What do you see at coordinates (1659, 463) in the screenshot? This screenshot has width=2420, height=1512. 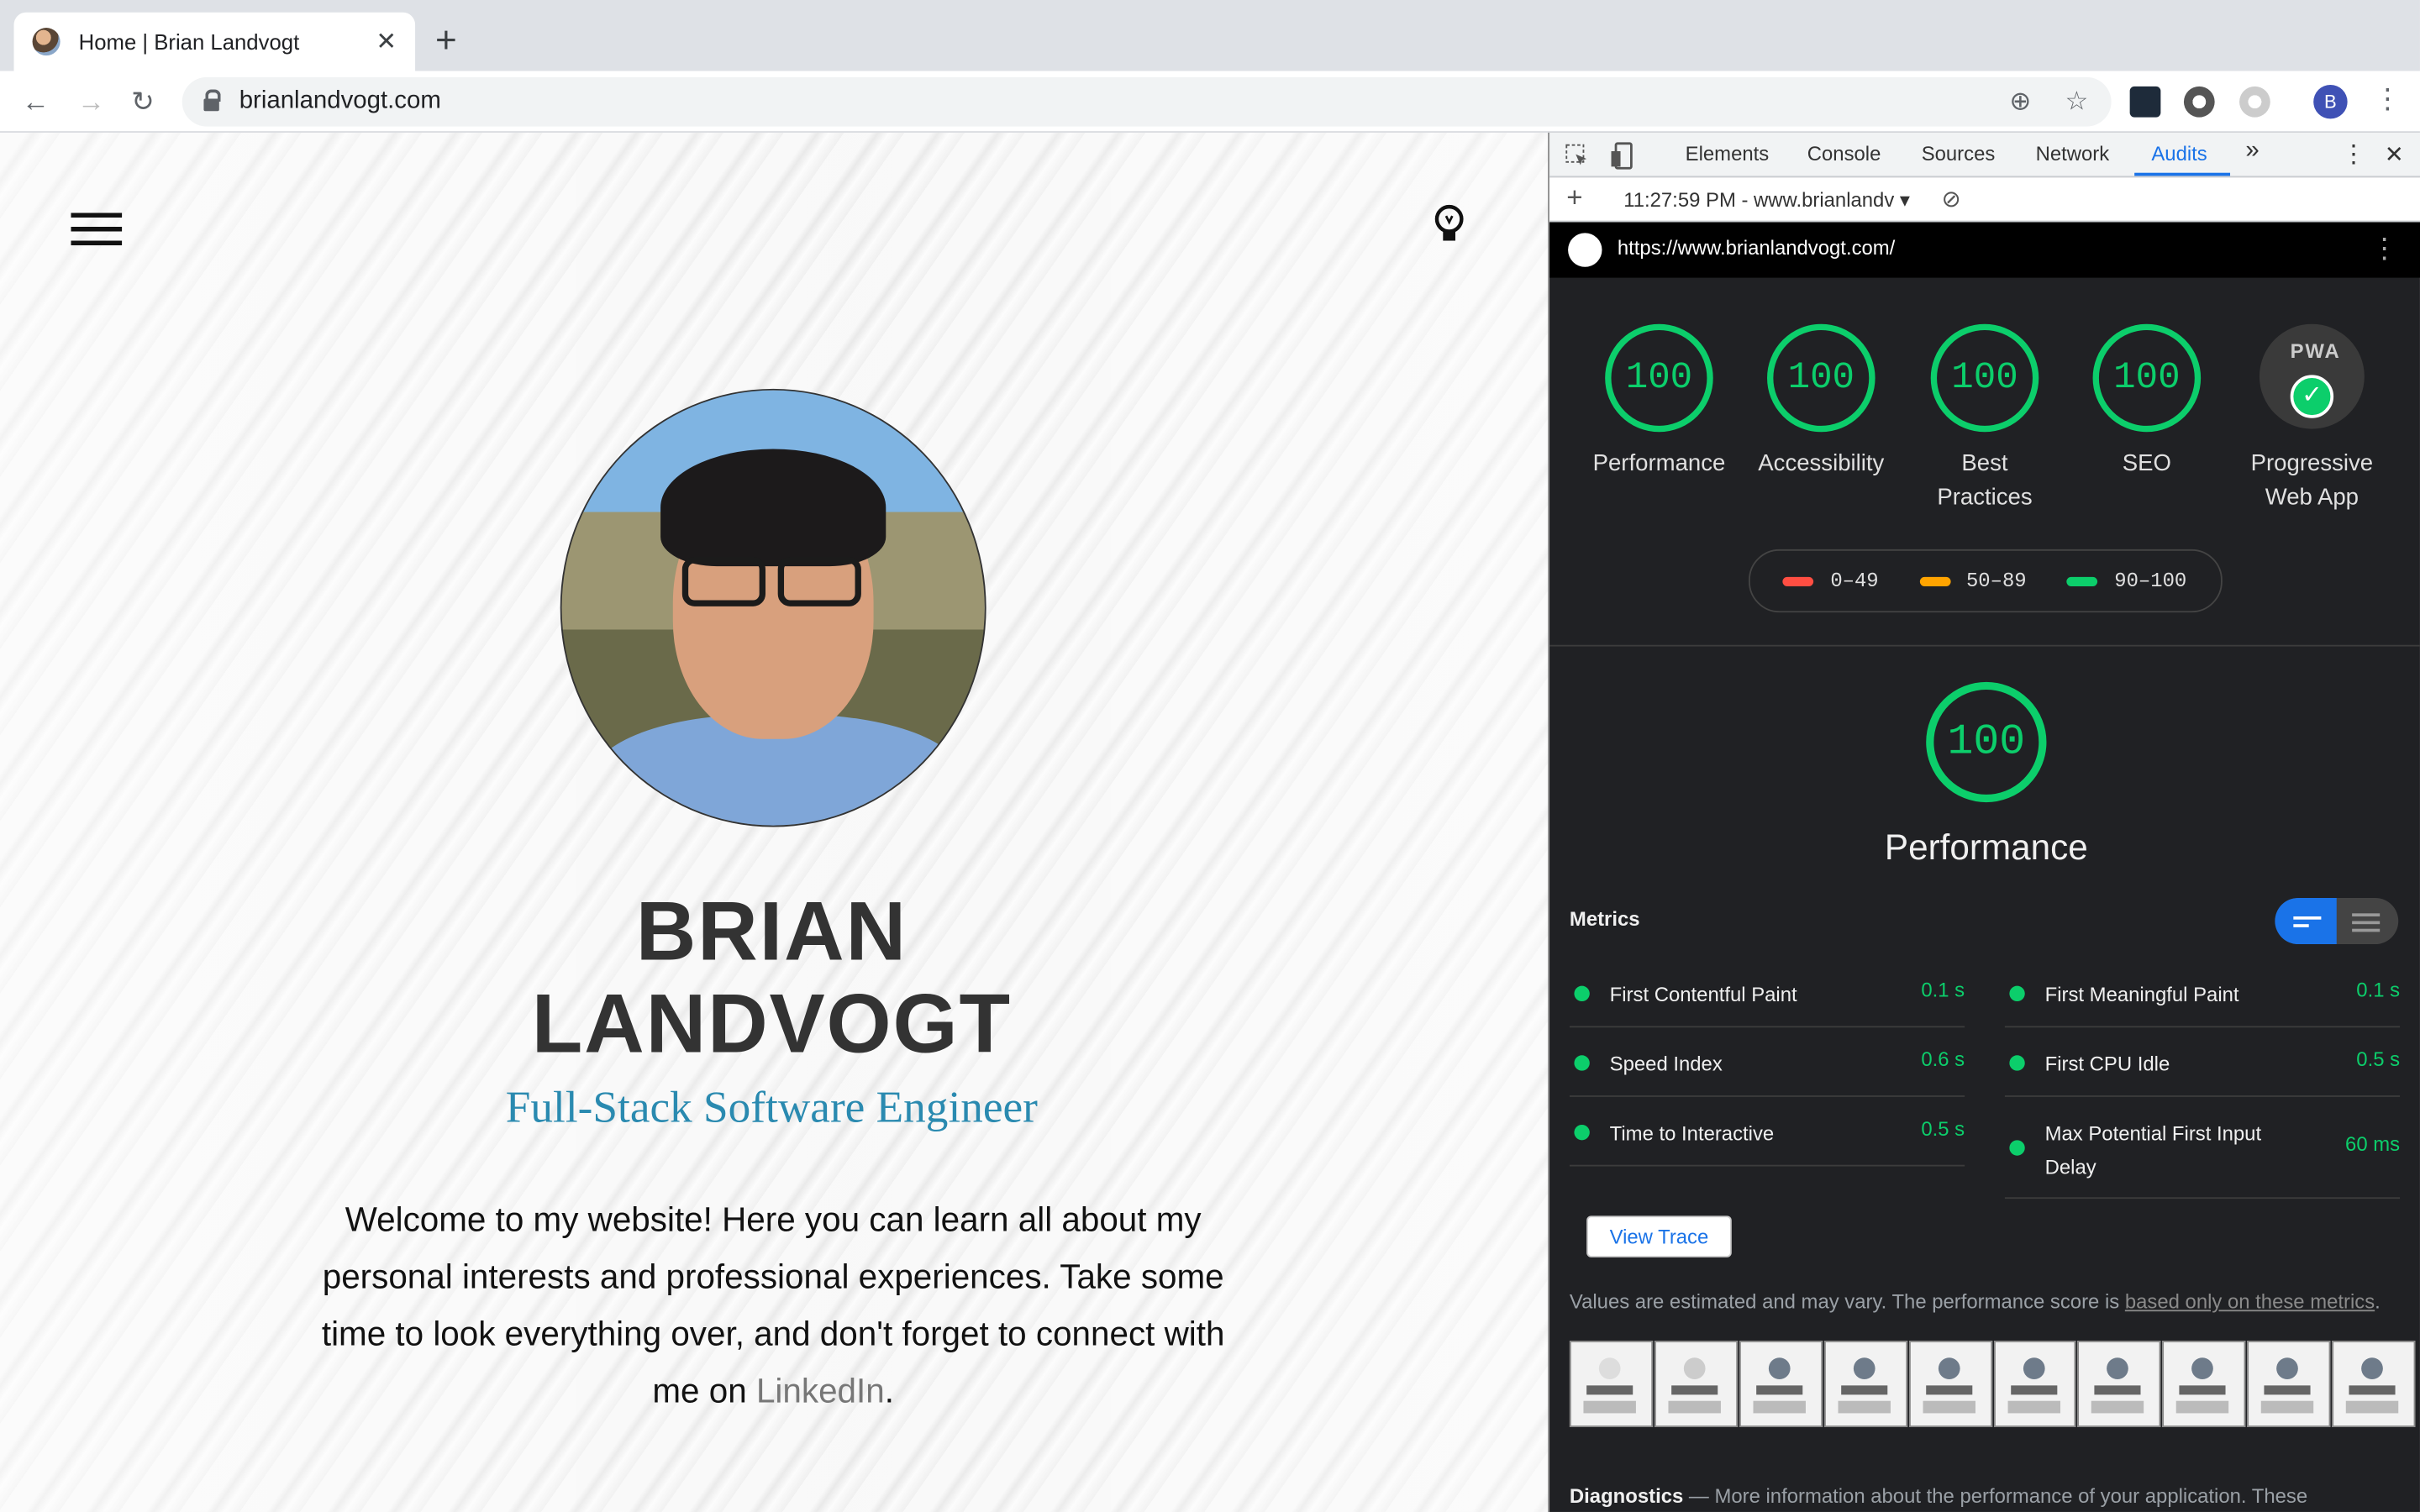 I see `gauge-label: Performance` at bounding box center [1659, 463].